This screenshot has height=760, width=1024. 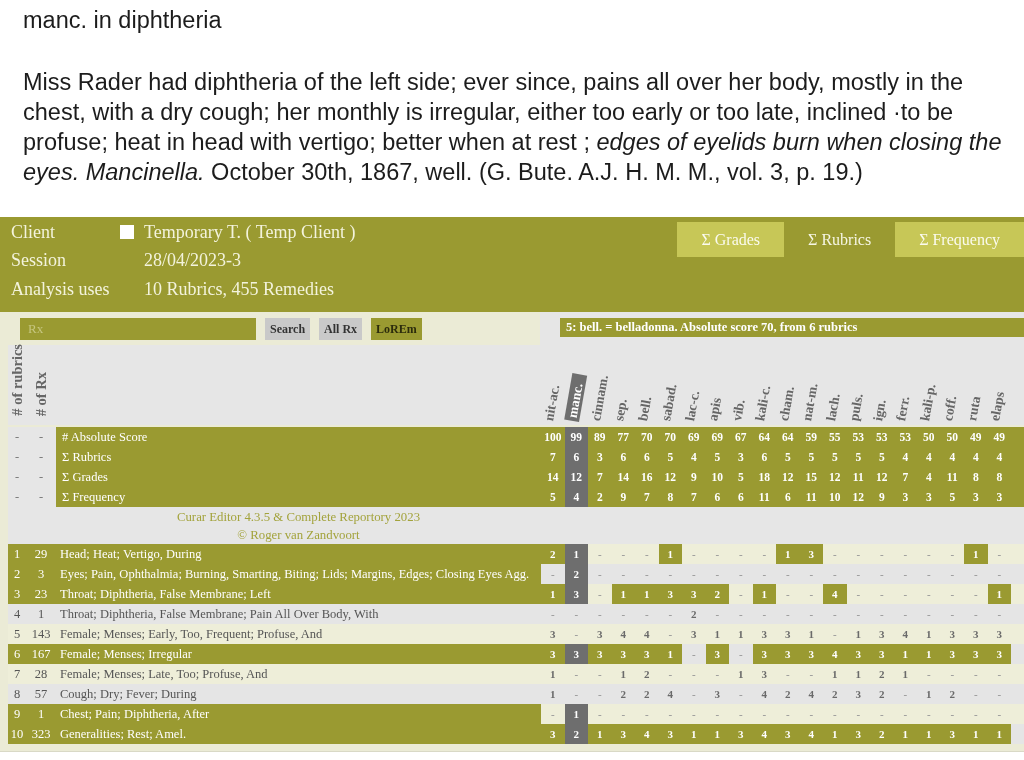 What do you see at coordinates (239, 289) in the screenshot?
I see `field-value: 10 Rubrics, 455 Remedies` at bounding box center [239, 289].